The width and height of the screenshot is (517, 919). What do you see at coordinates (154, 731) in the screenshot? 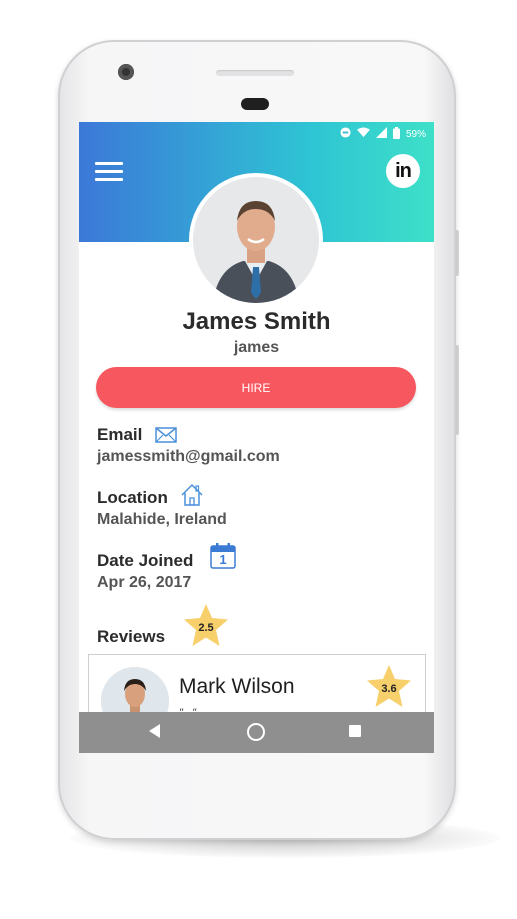
I see `back-icon` at bounding box center [154, 731].